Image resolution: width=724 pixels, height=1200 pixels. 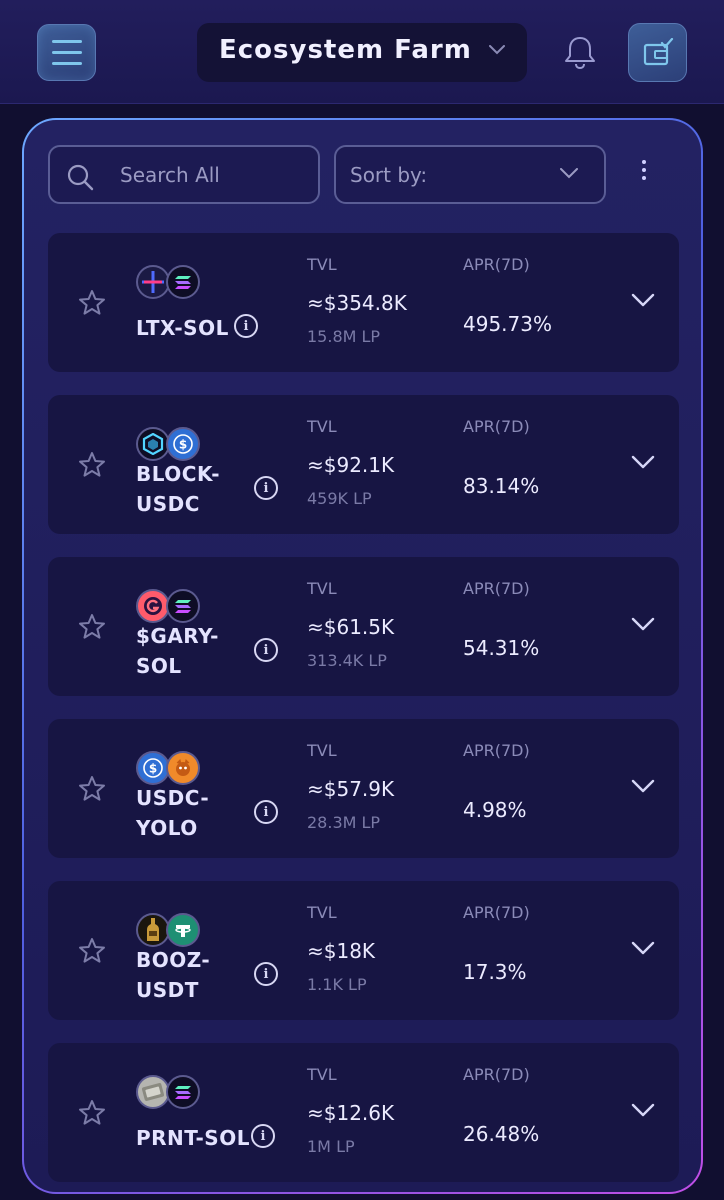 What do you see at coordinates (580, 53) in the screenshot?
I see `bell-icon` at bounding box center [580, 53].